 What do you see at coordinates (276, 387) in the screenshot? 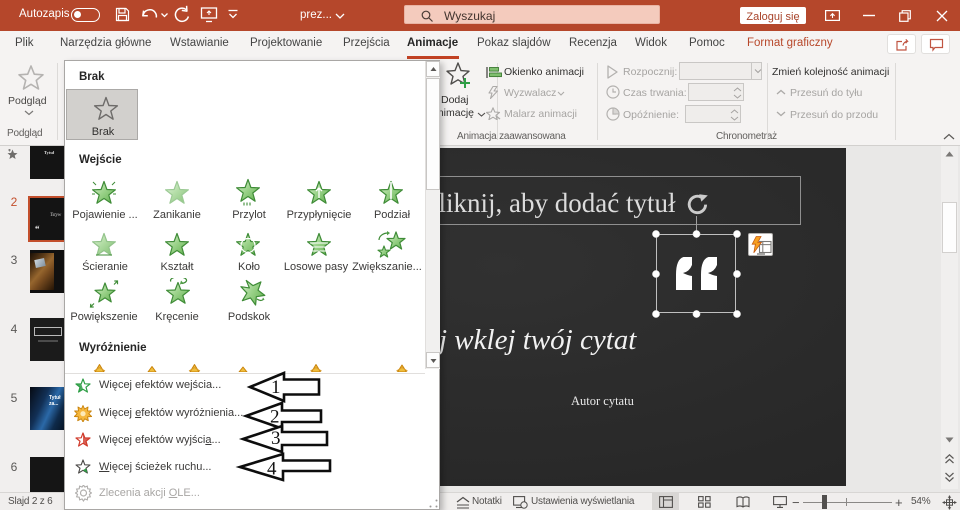
I see `svg-text: 1` at bounding box center [276, 387].